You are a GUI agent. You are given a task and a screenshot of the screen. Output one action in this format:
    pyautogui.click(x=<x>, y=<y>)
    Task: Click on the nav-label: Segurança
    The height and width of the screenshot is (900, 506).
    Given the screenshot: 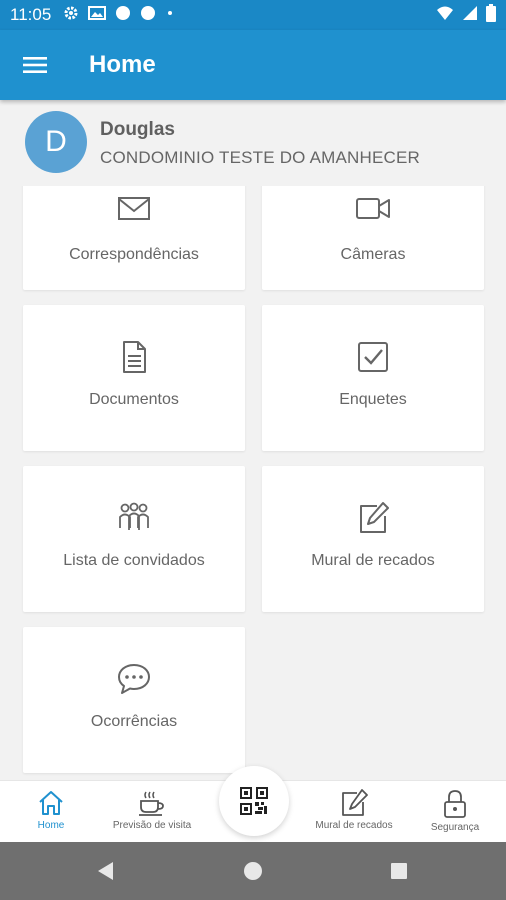 What is the action you would take?
    pyautogui.click(x=455, y=827)
    